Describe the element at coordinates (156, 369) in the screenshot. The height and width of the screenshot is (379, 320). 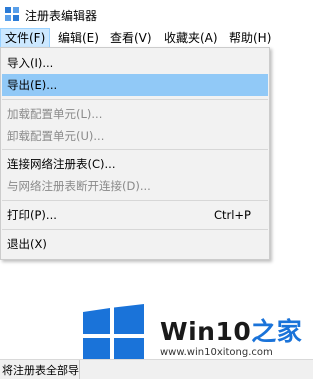
I see `status-bar: 将注册表全部导` at that location.